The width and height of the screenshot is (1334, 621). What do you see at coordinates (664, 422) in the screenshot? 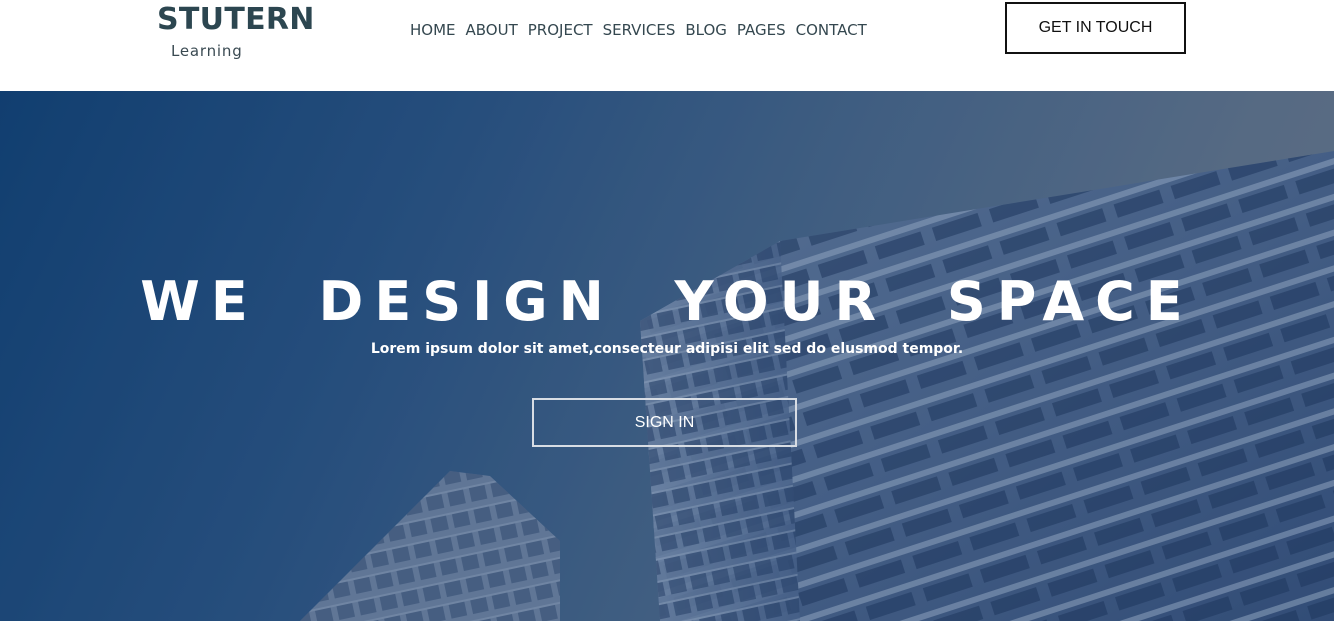
I see `sign-in-button: SIGN IN` at bounding box center [664, 422].